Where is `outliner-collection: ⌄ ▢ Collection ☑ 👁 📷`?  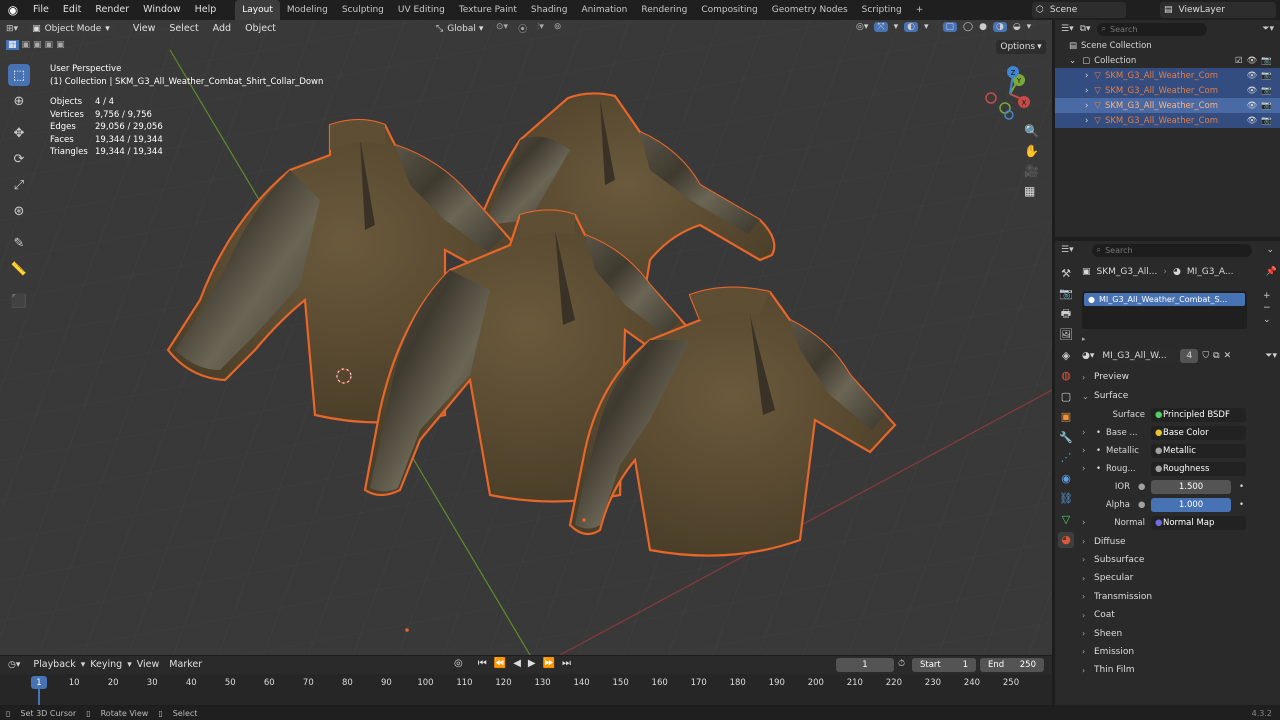
outliner-collection: ⌄ ▢ Collection ☑ 👁 📷 is located at coordinates (1167, 60).